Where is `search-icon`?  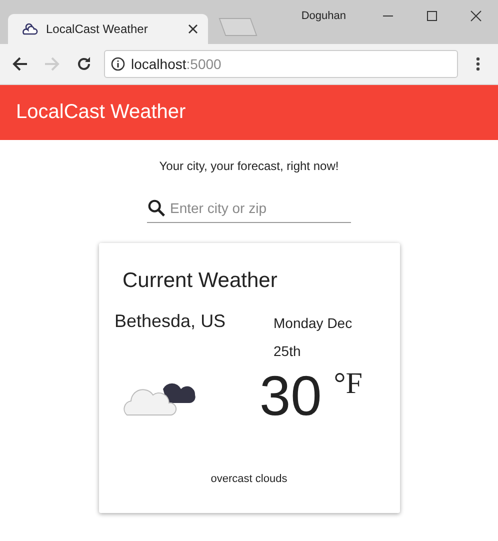 search-icon is located at coordinates (156, 208).